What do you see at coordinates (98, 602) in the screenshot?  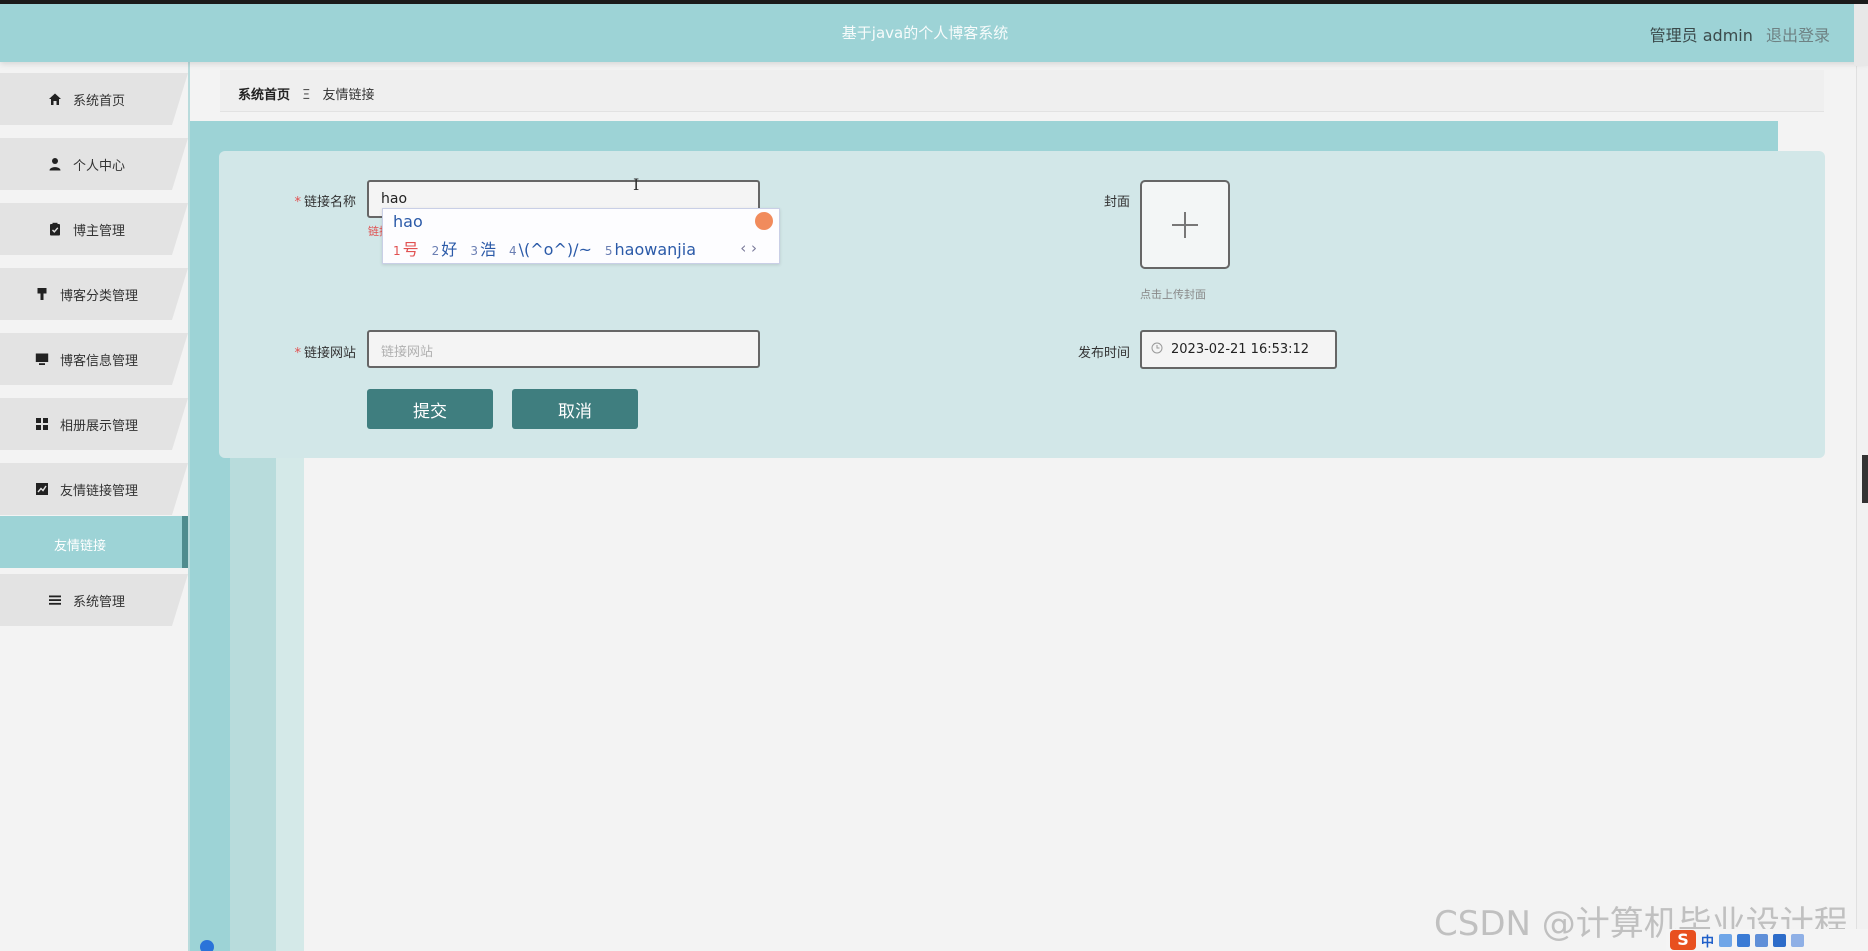 I see `sidebar-item-label: 系统管理` at bounding box center [98, 602].